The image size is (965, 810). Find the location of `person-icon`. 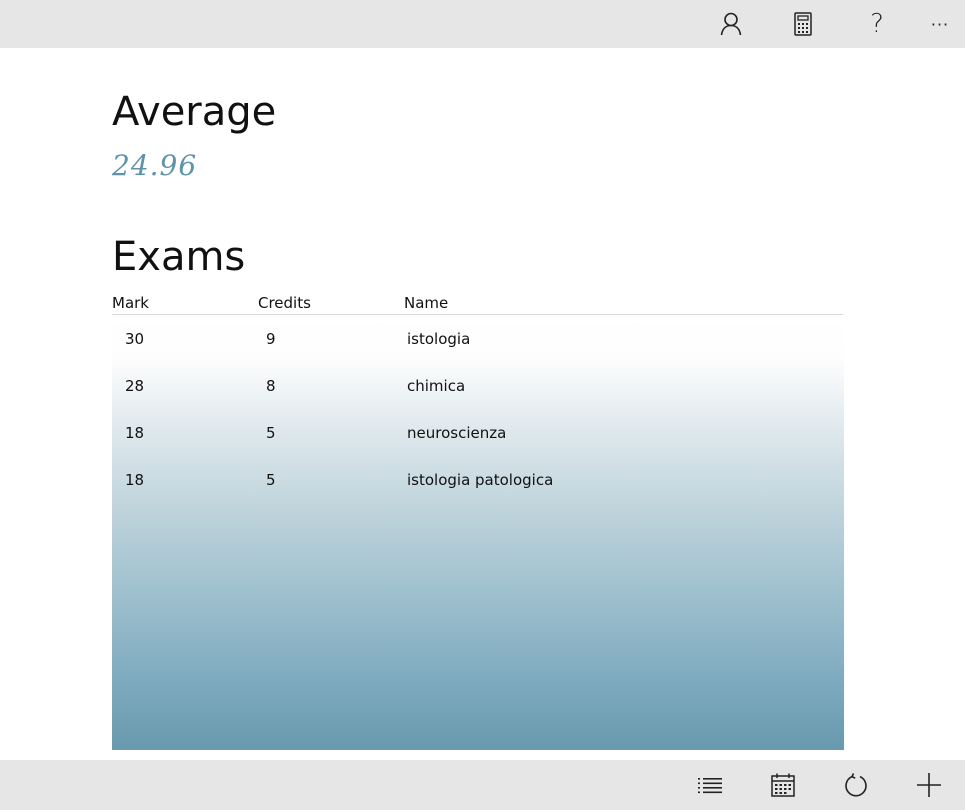

person-icon is located at coordinates (731, 24).